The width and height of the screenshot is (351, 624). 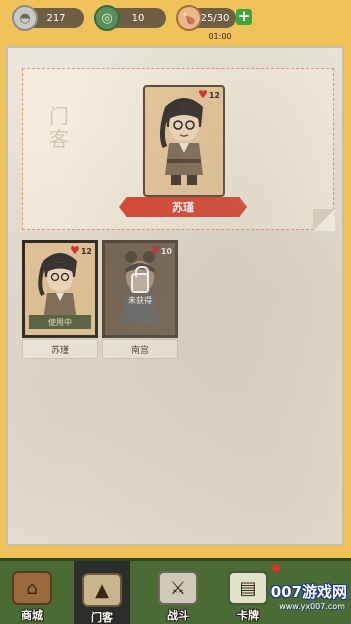 I want to click on retainer-icon: ▲, so click(x=102, y=590).